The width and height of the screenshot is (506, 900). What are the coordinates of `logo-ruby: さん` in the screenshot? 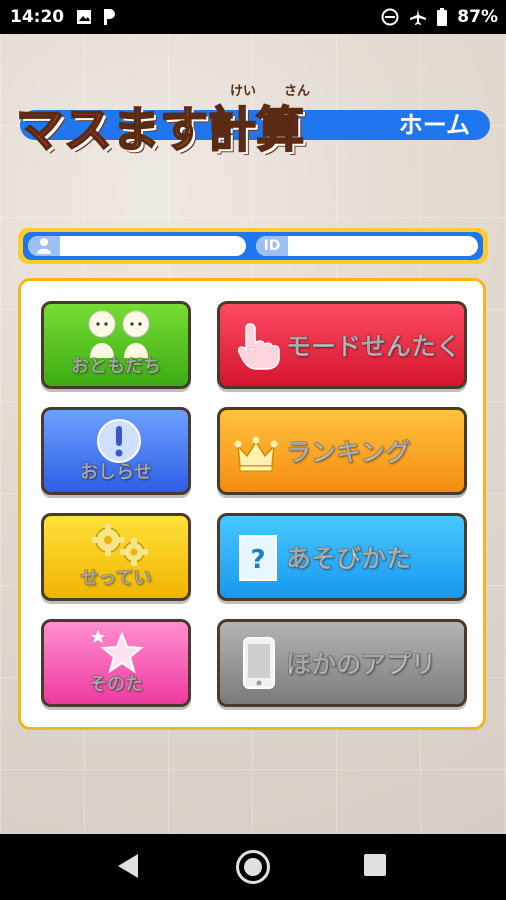 It's located at (297, 91).